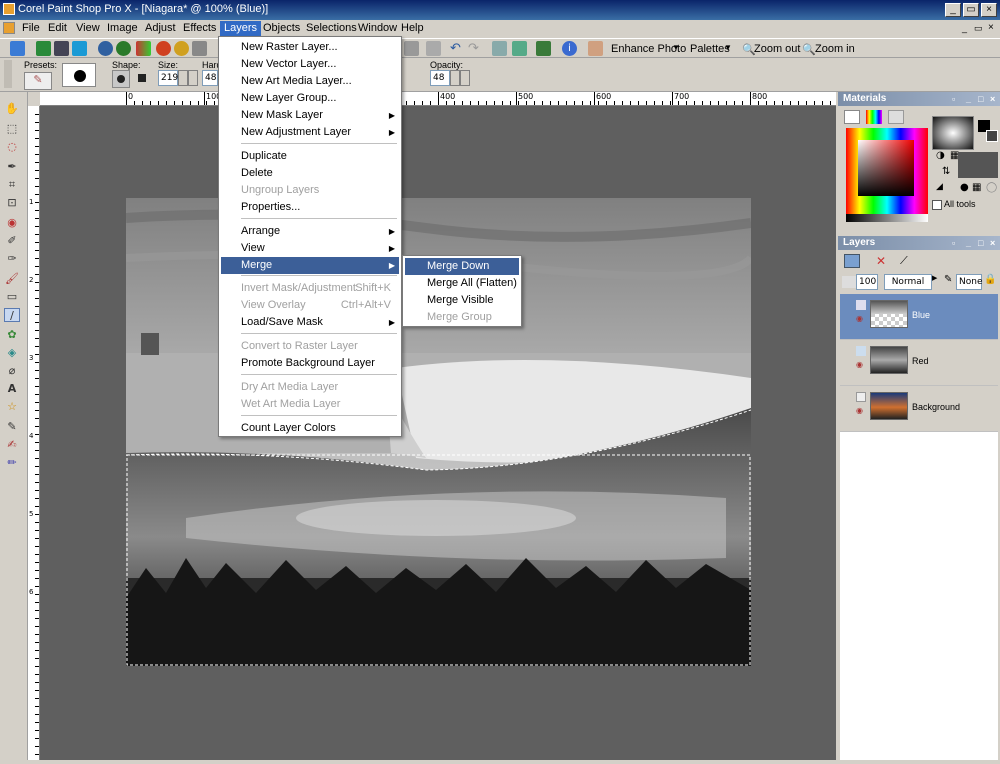 This screenshot has height=764, width=1000. I want to click on undo-icon: ↶, so click(457, 48).